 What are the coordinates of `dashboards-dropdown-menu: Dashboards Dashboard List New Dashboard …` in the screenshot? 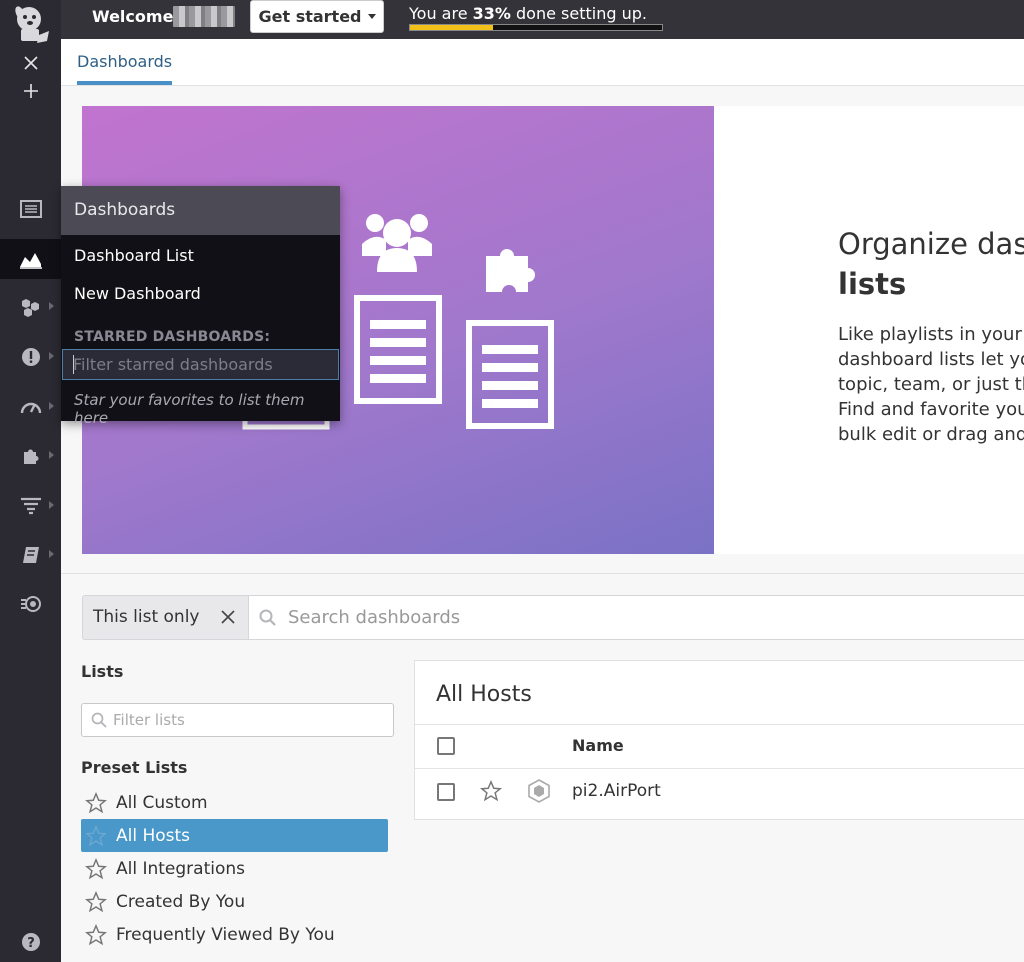 It's located at (200, 306).